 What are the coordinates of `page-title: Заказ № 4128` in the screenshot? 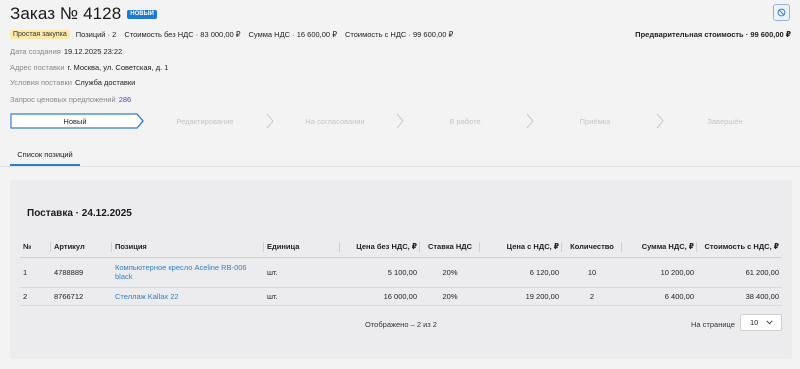 It's located at (66, 13).